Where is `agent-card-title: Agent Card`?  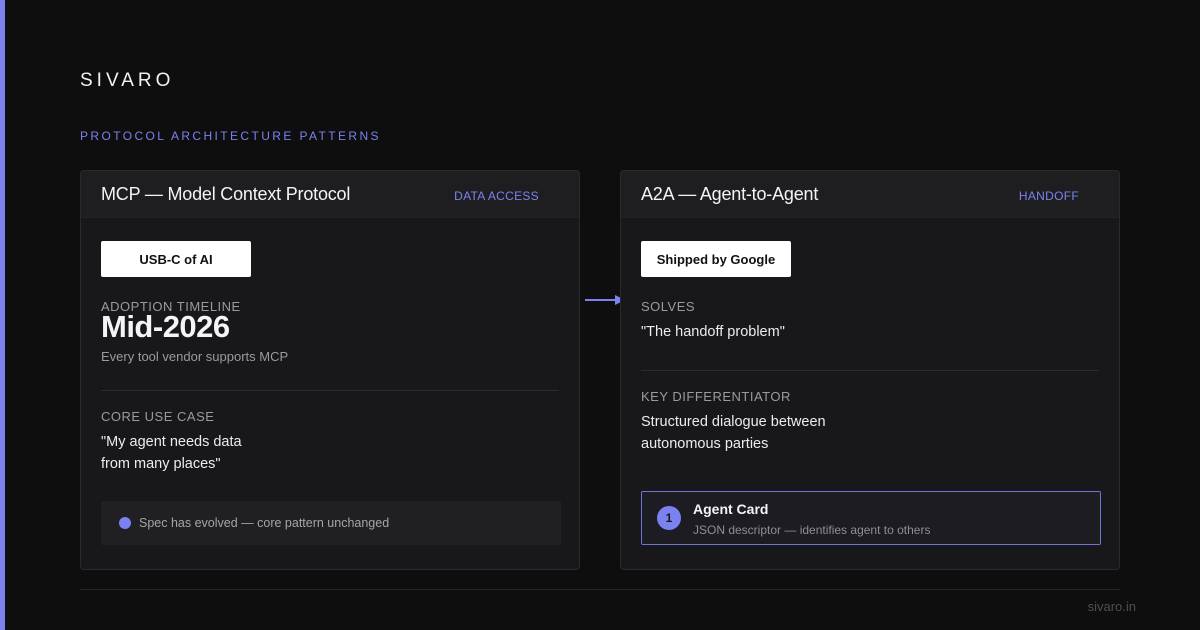 agent-card-title: Agent Card is located at coordinates (731, 509).